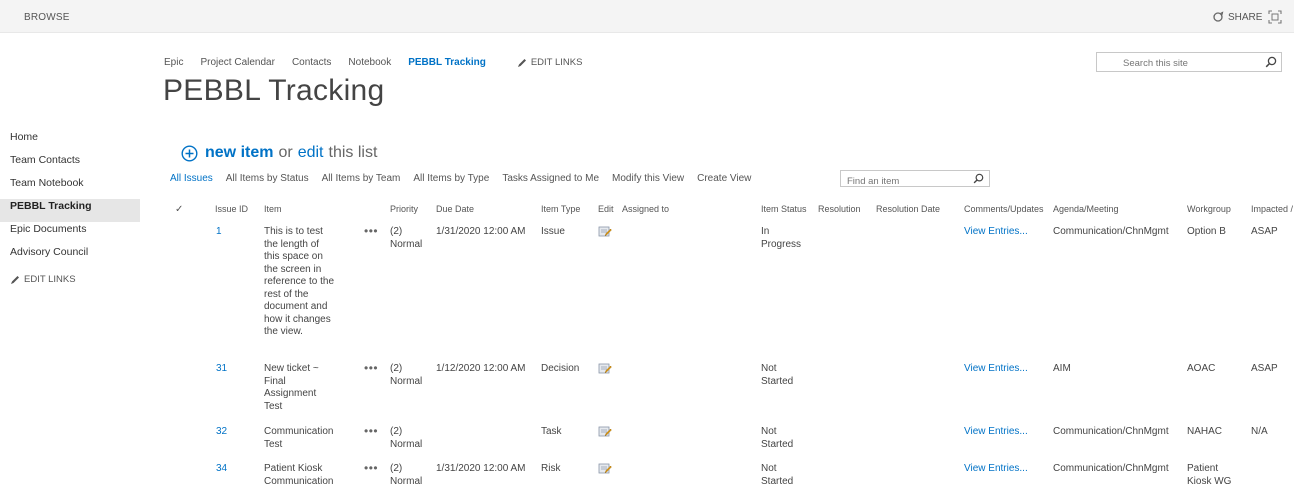 The width and height of the screenshot is (1294, 487). Describe the element at coordinates (724, 178) in the screenshot. I see `create-view-link: Create View` at that location.